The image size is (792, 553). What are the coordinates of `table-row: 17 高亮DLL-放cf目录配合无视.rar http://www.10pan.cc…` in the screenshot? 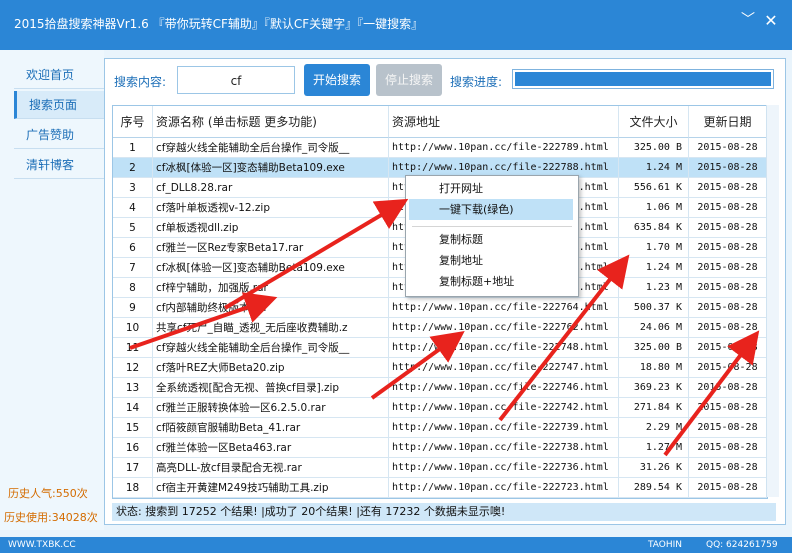 It's located at (440, 468).